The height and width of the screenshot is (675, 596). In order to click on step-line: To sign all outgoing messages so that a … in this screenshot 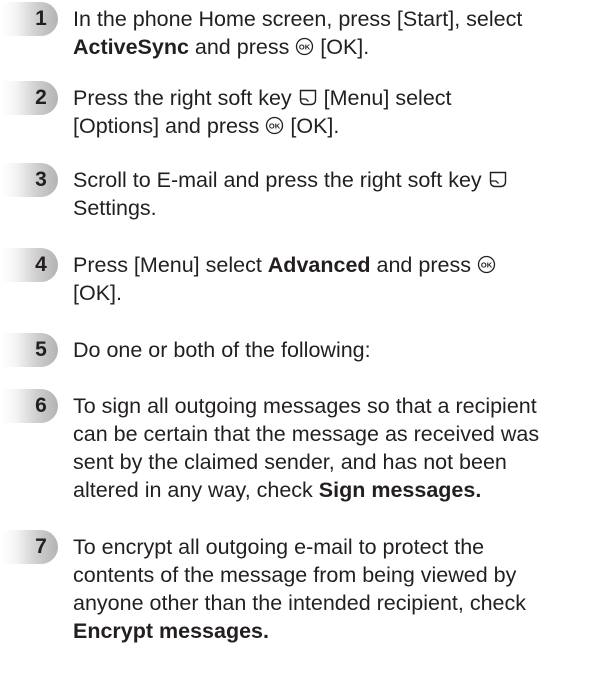, I will do `click(330, 406)`.